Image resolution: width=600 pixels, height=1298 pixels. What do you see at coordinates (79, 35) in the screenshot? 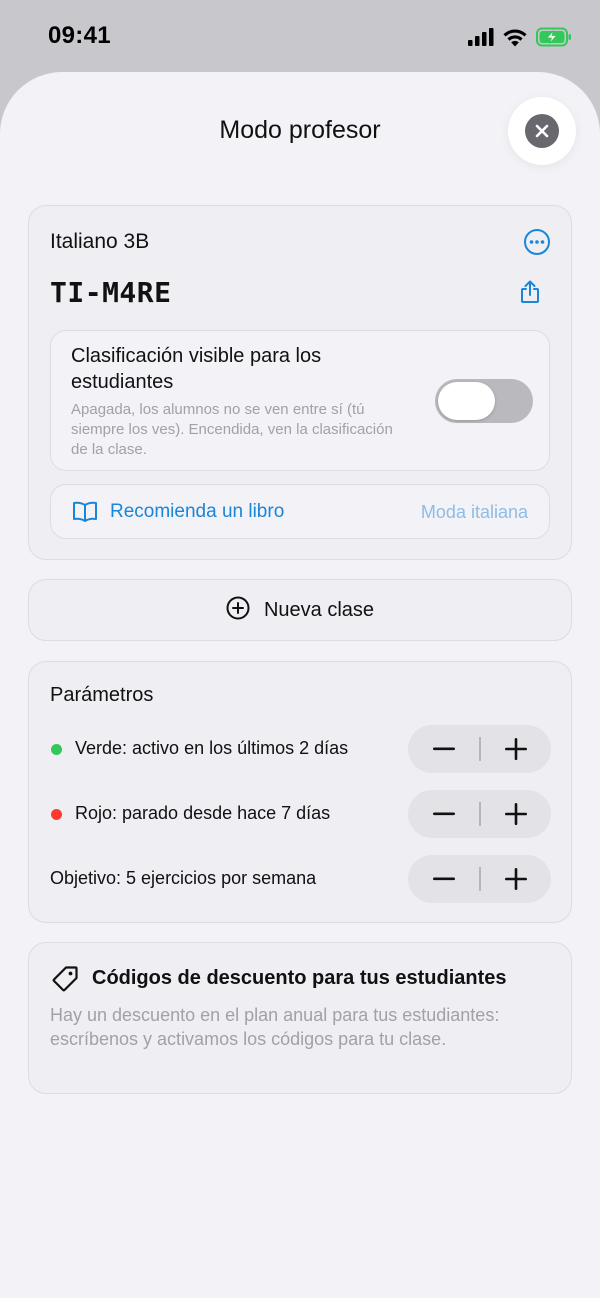
I see `status-time: 09:41` at bounding box center [79, 35].